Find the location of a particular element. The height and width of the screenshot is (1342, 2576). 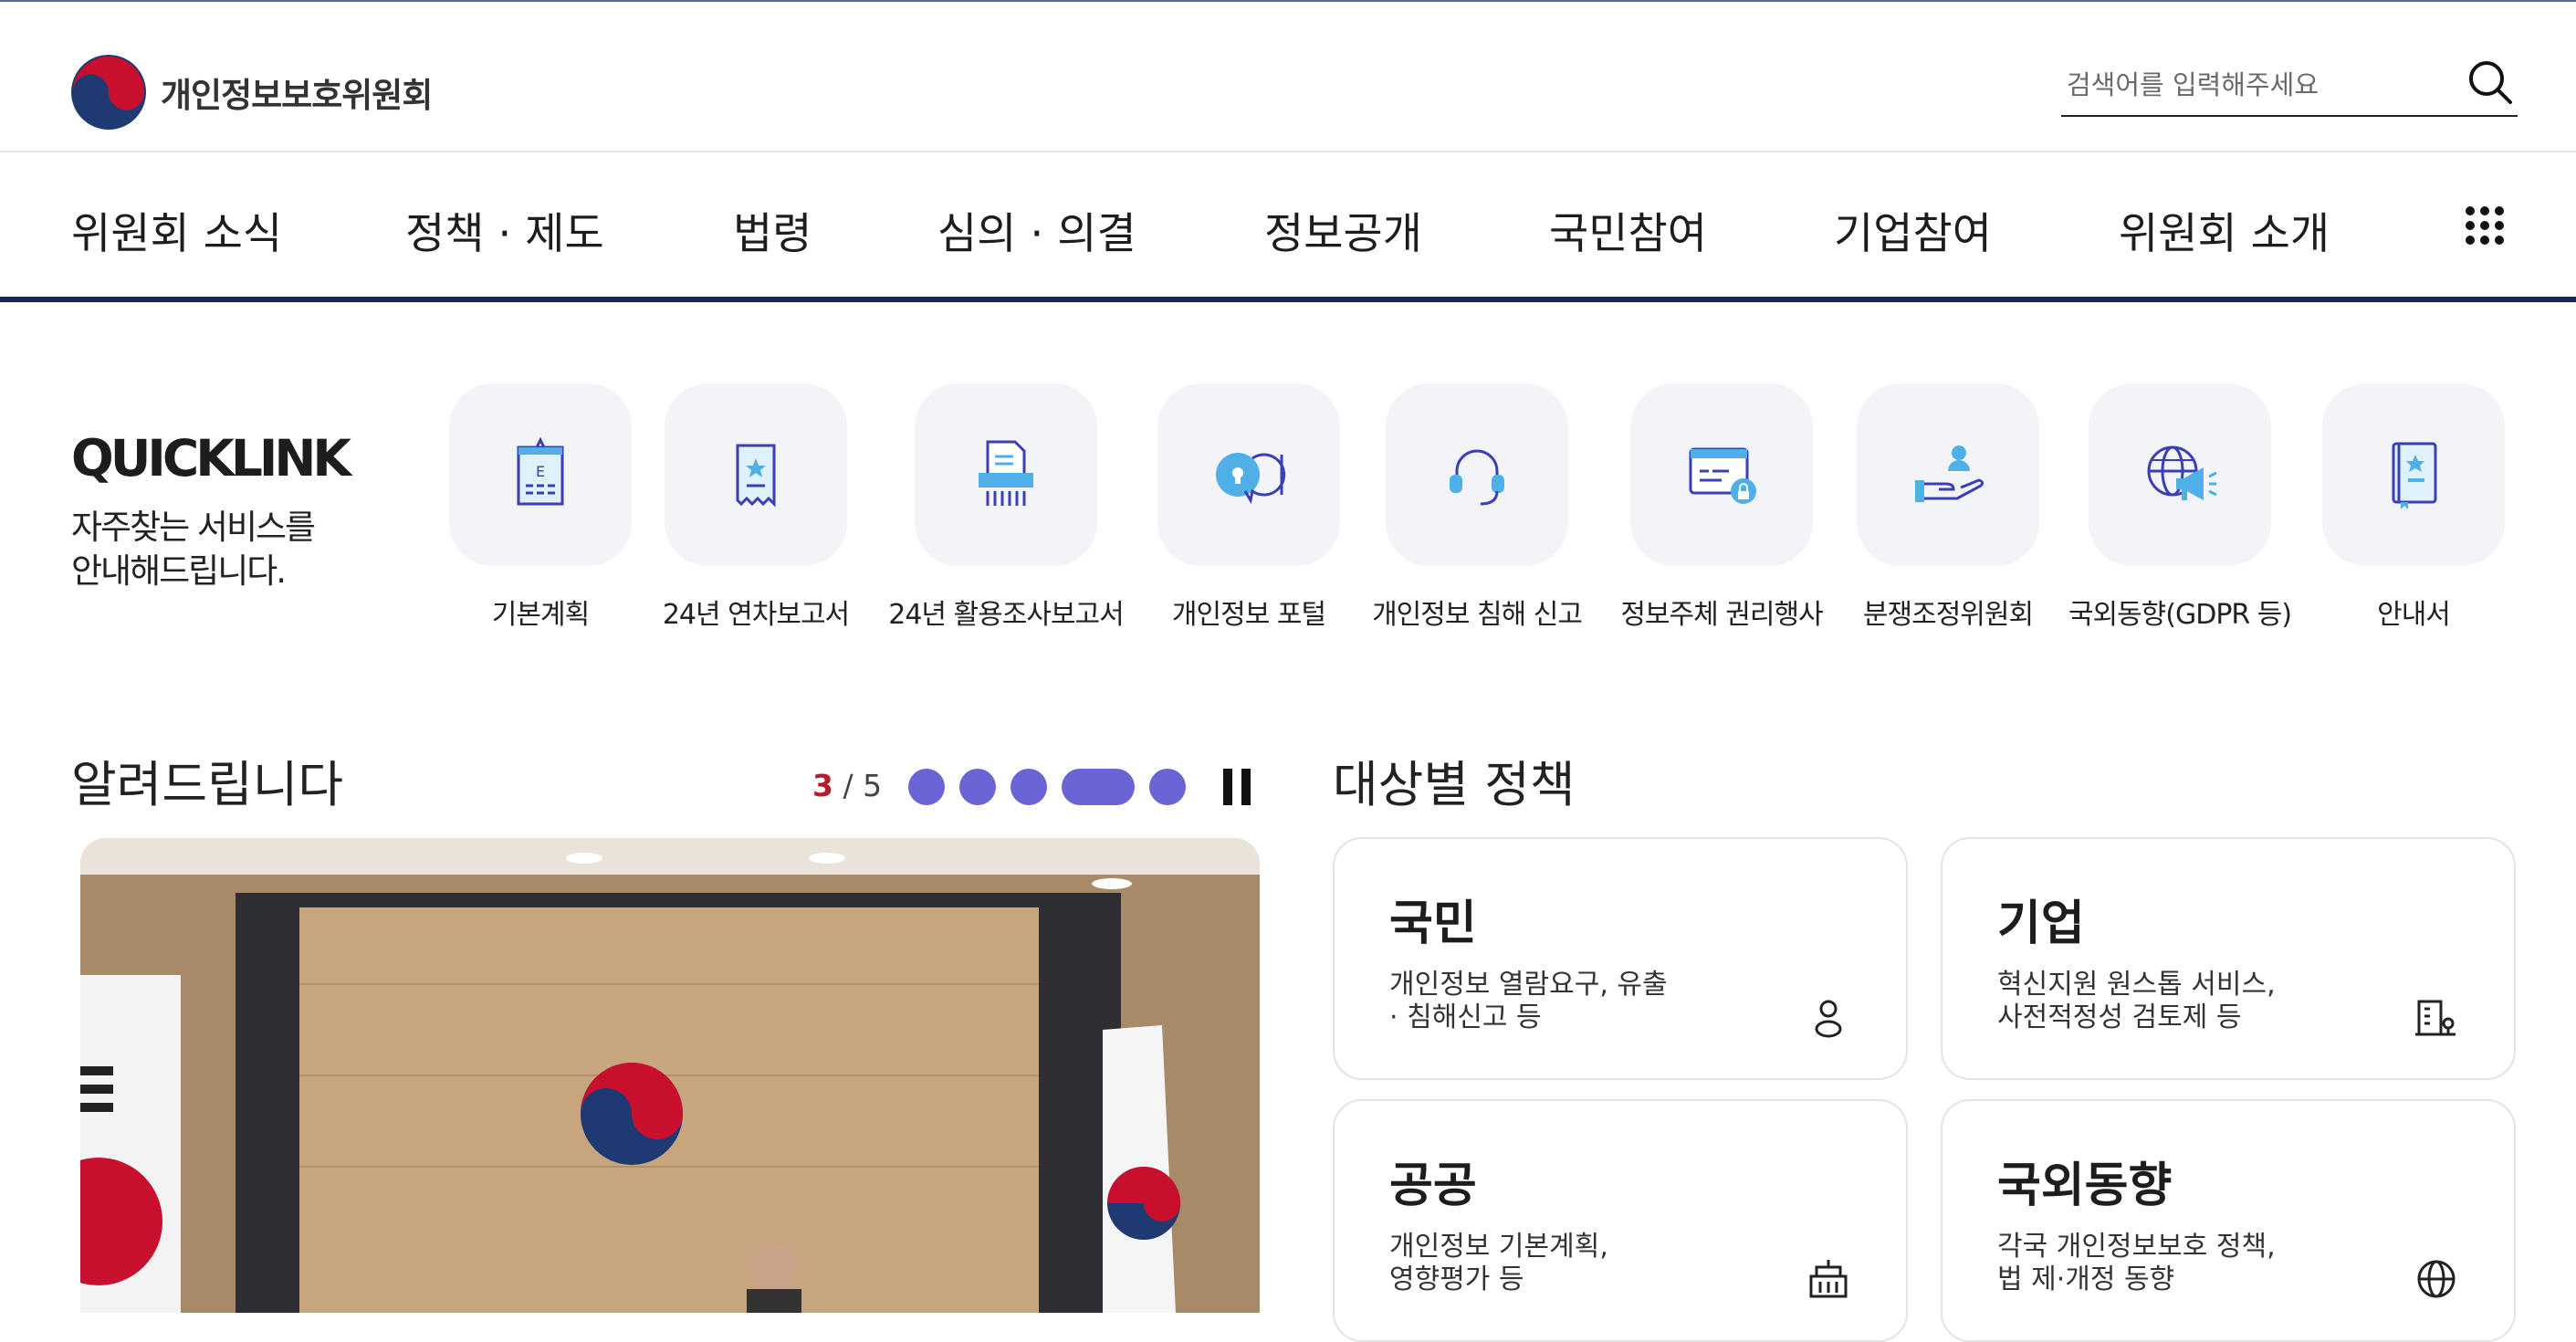

nav-bottom-bar is located at coordinates (1288, 299).